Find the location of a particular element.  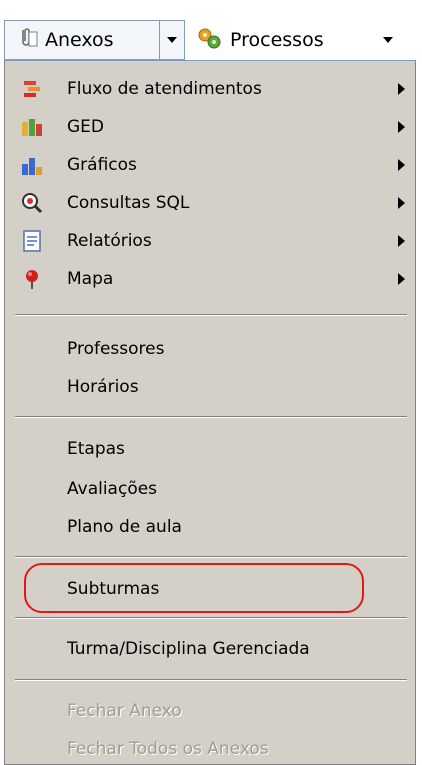

menu-item-label: Consultas SQL is located at coordinates (128, 203).